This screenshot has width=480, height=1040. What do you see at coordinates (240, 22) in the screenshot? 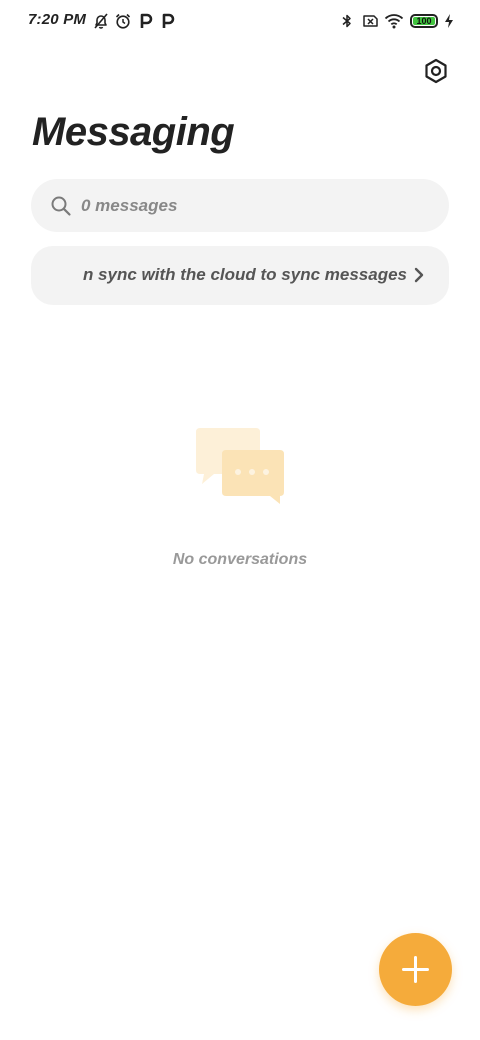
I see `status-bar: 7:20 PM 100` at bounding box center [240, 22].